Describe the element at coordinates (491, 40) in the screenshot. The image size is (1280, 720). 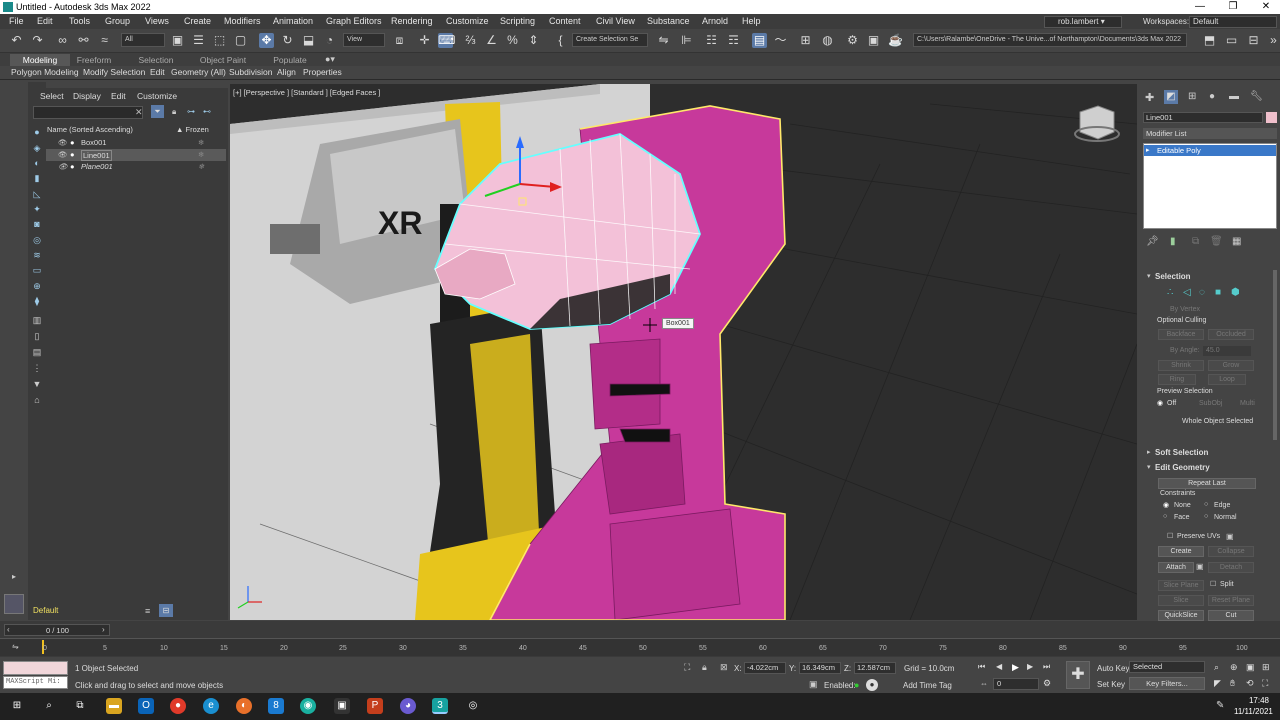
I see `angle-snap-icon: ∠` at that location.